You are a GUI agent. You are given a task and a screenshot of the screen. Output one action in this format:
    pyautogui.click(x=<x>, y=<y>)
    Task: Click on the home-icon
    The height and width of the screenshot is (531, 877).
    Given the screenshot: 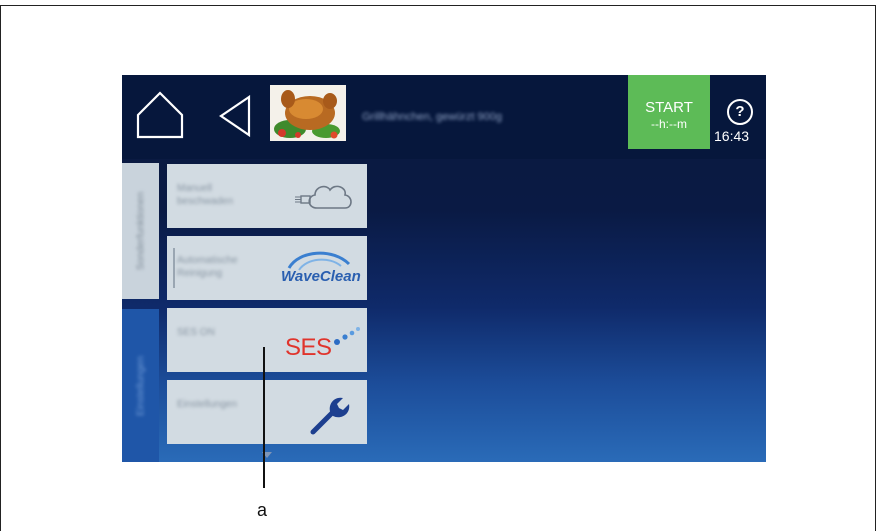 What is the action you would take?
    pyautogui.click(x=160, y=115)
    